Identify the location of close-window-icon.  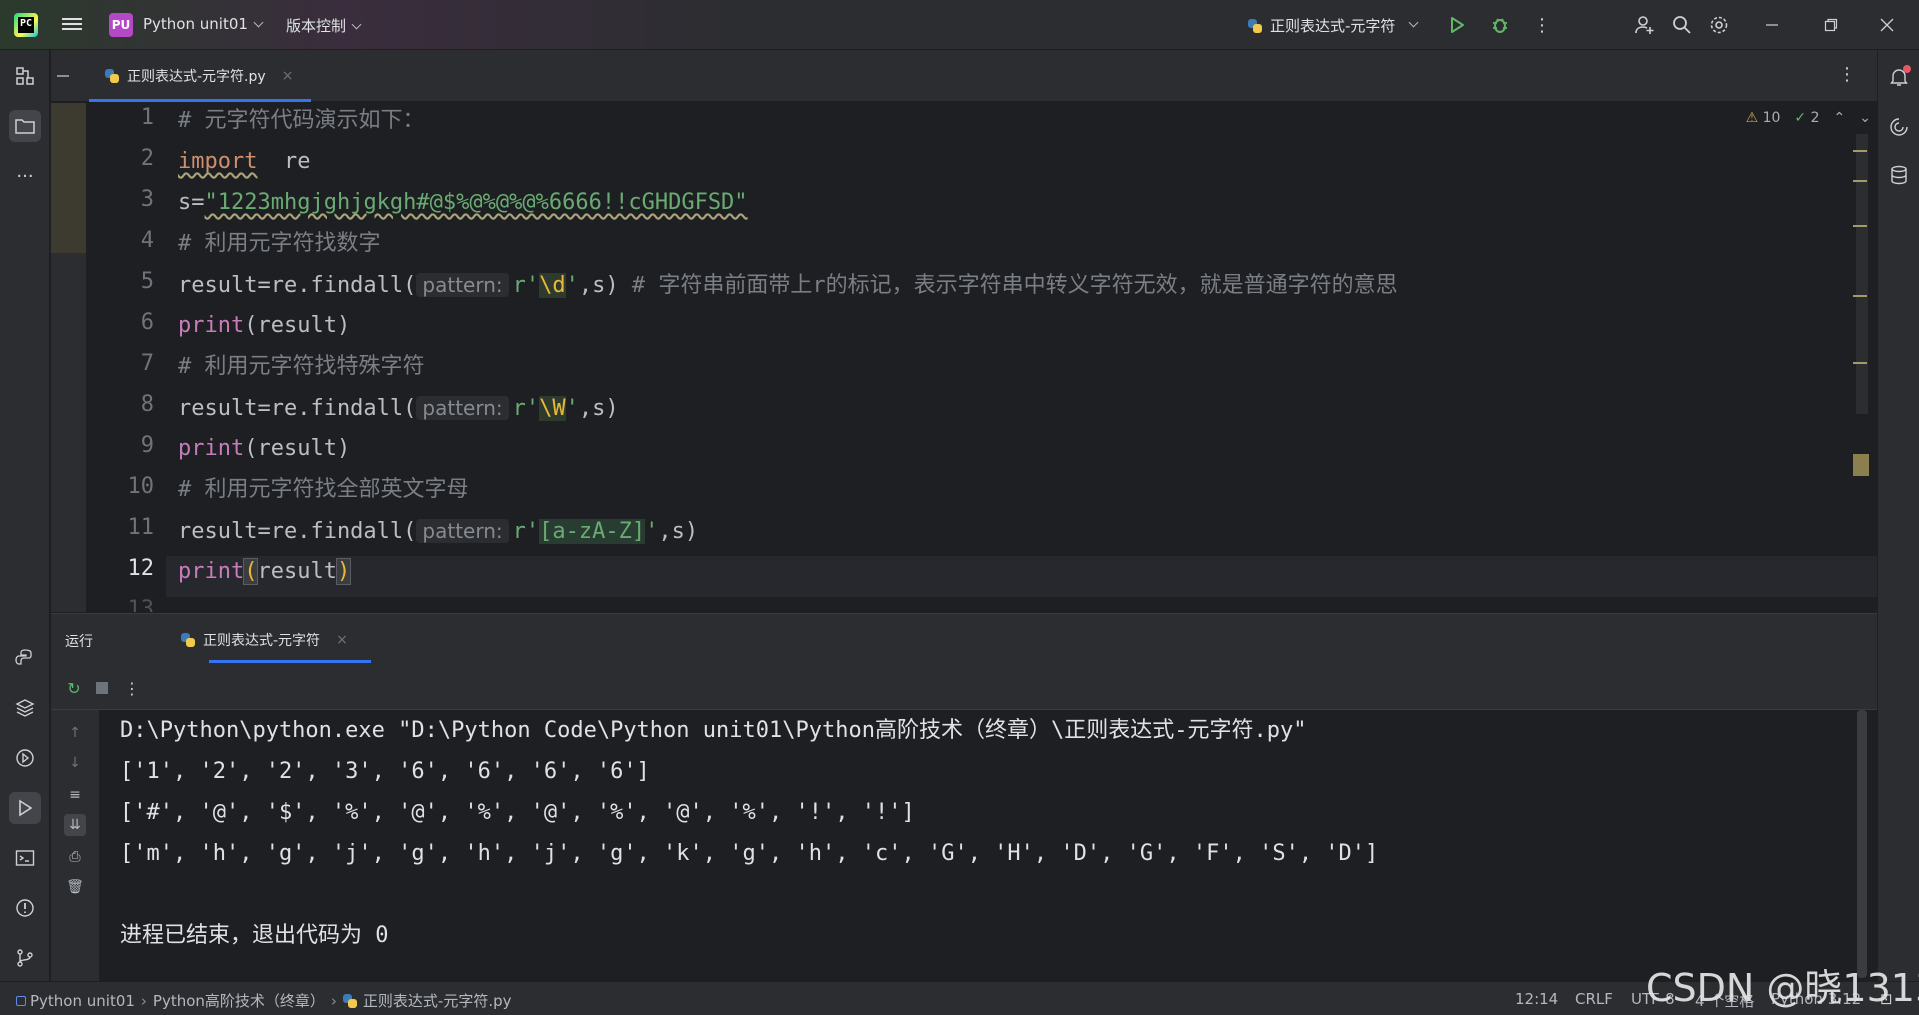
(1887, 25).